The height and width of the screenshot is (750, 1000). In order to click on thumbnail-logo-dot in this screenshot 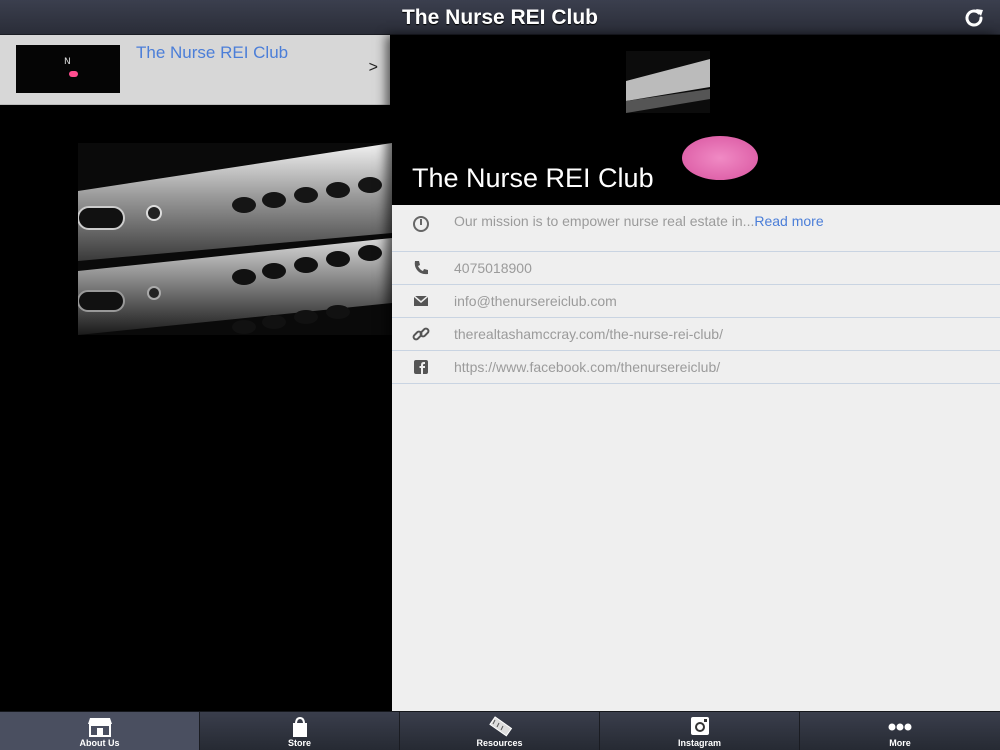, I will do `click(73, 74)`.